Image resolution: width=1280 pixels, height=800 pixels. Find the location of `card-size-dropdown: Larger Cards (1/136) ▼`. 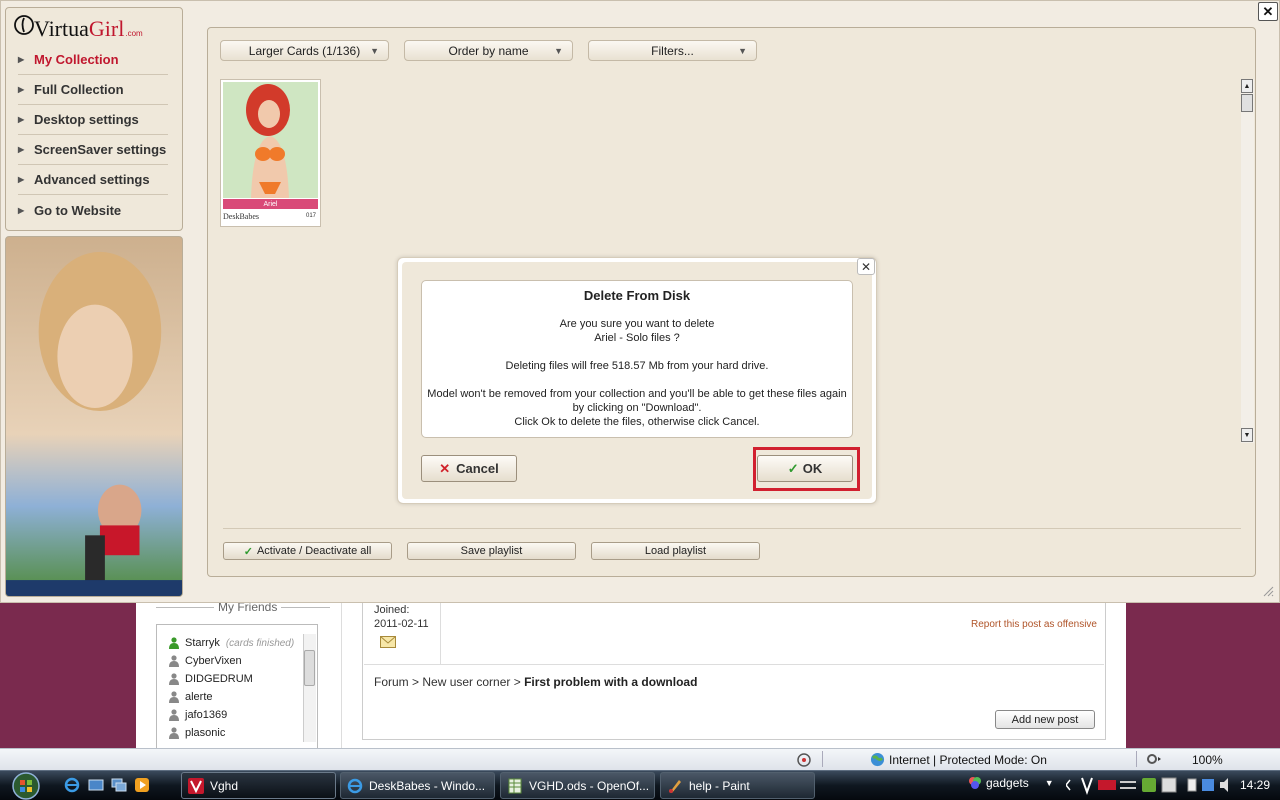

card-size-dropdown: Larger Cards (1/136) ▼ is located at coordinates (304, 50).